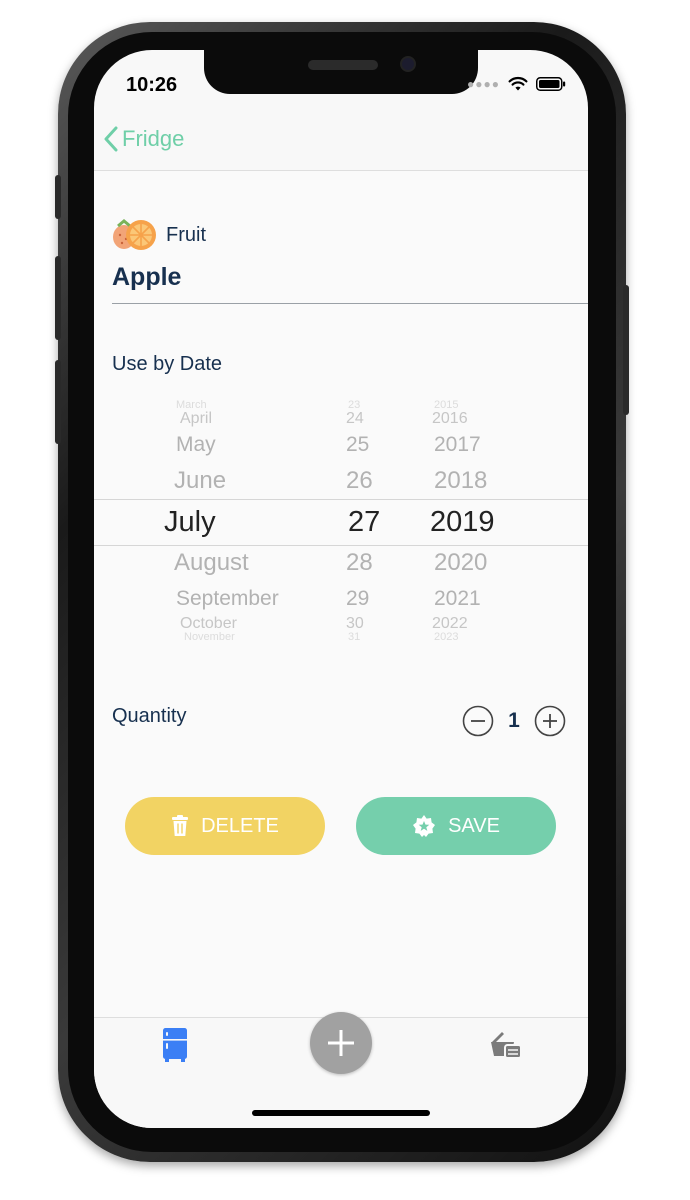  What do you see at coordinates (551, 84) in the screenshot?
I see `battery-icon` at bounding box center [551, 84].